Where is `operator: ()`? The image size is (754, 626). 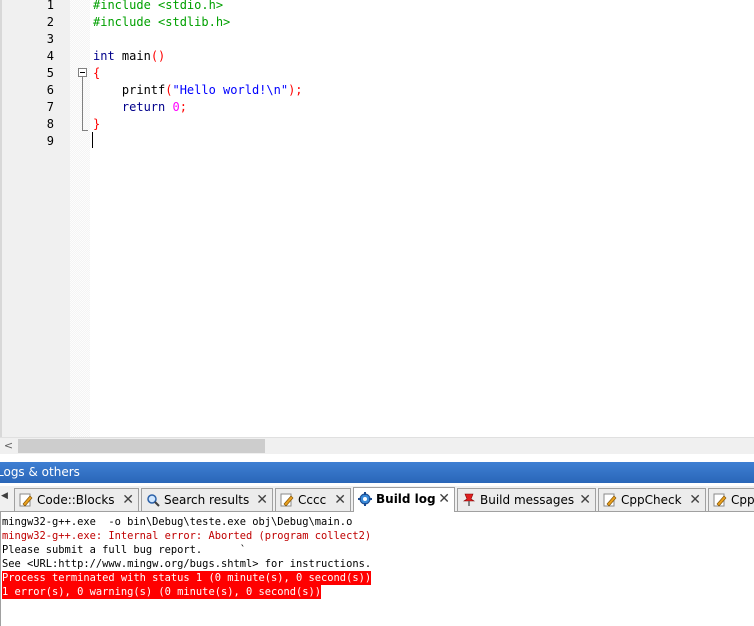
operator: () is located at coordinates (158, 56).